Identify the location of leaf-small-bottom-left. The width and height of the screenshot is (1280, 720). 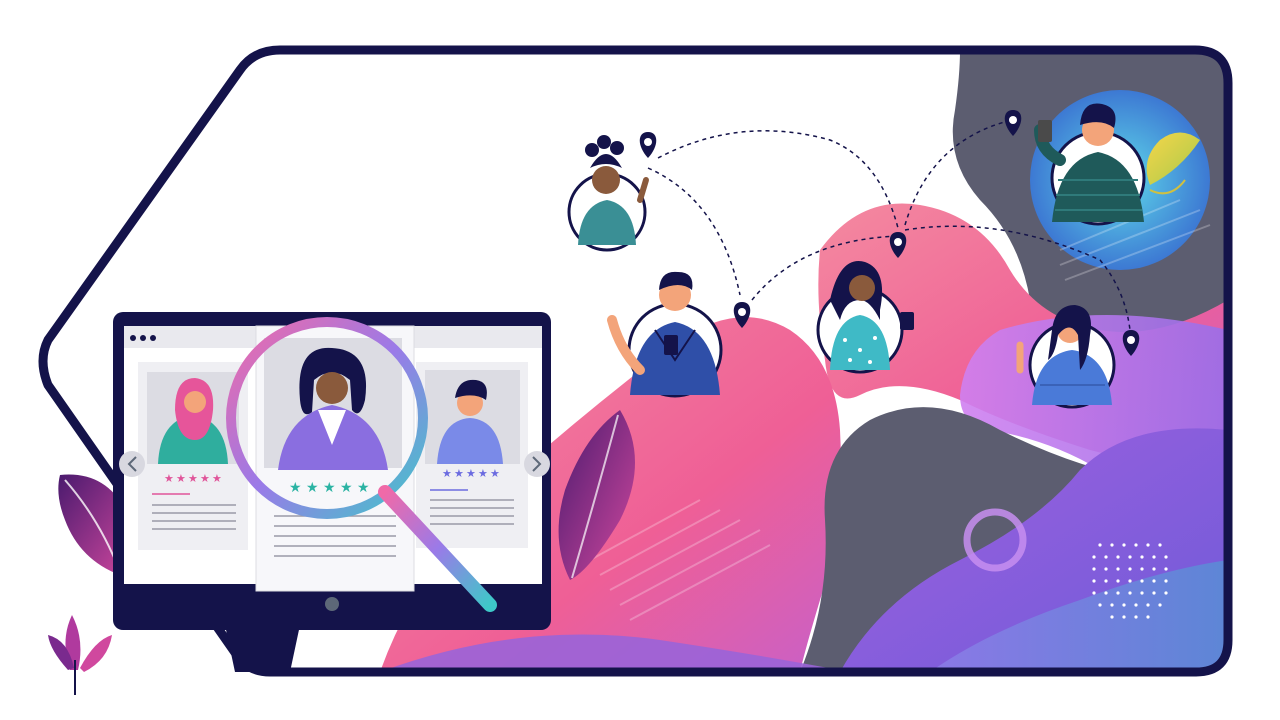
(80, 655).